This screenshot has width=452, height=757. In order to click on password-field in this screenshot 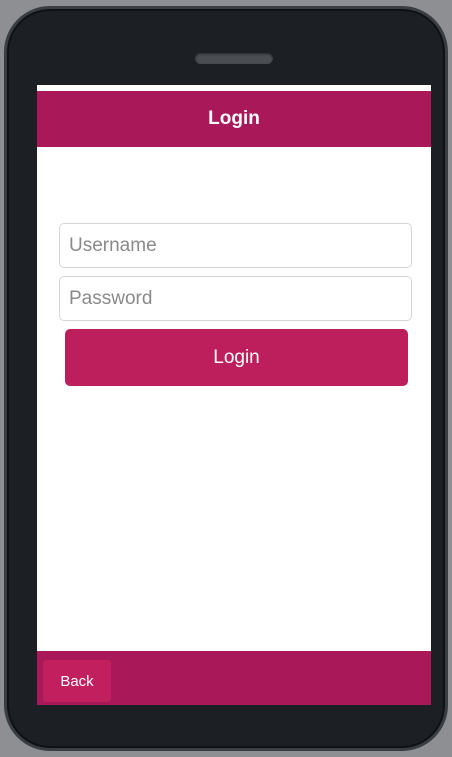, I will do `click(235, 298)`.